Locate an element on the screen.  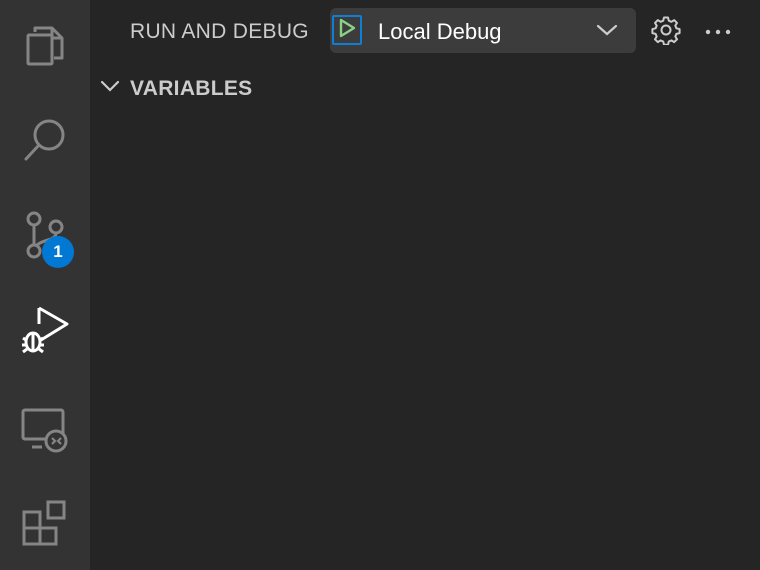
view-title: RUN AND DEBUG is located at coordinates (219, 31).